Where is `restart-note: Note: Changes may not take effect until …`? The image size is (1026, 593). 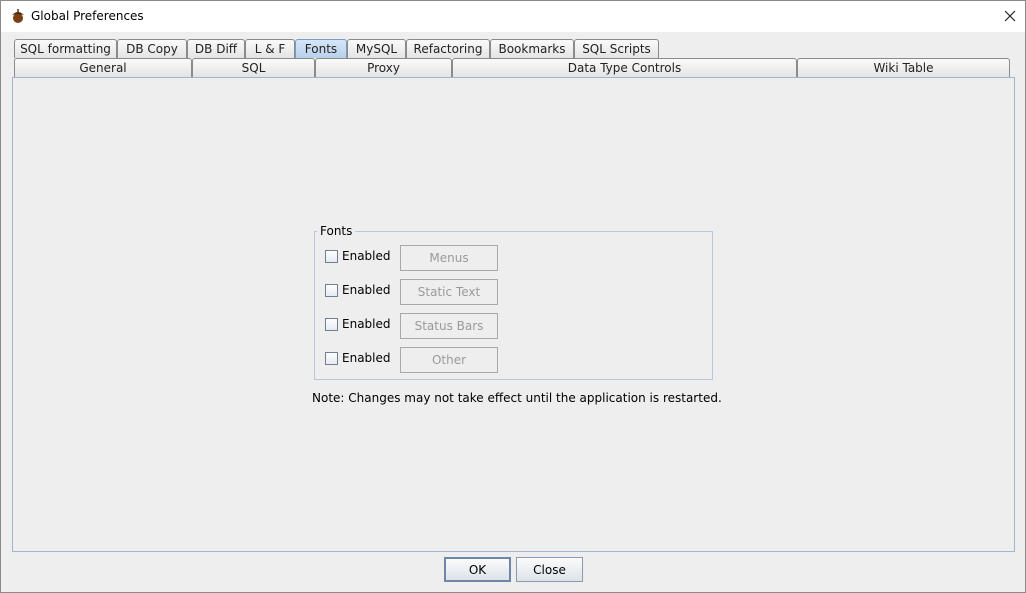 restart-note: Note: Changes may not take effect until … is located at coordinates (517, 398).